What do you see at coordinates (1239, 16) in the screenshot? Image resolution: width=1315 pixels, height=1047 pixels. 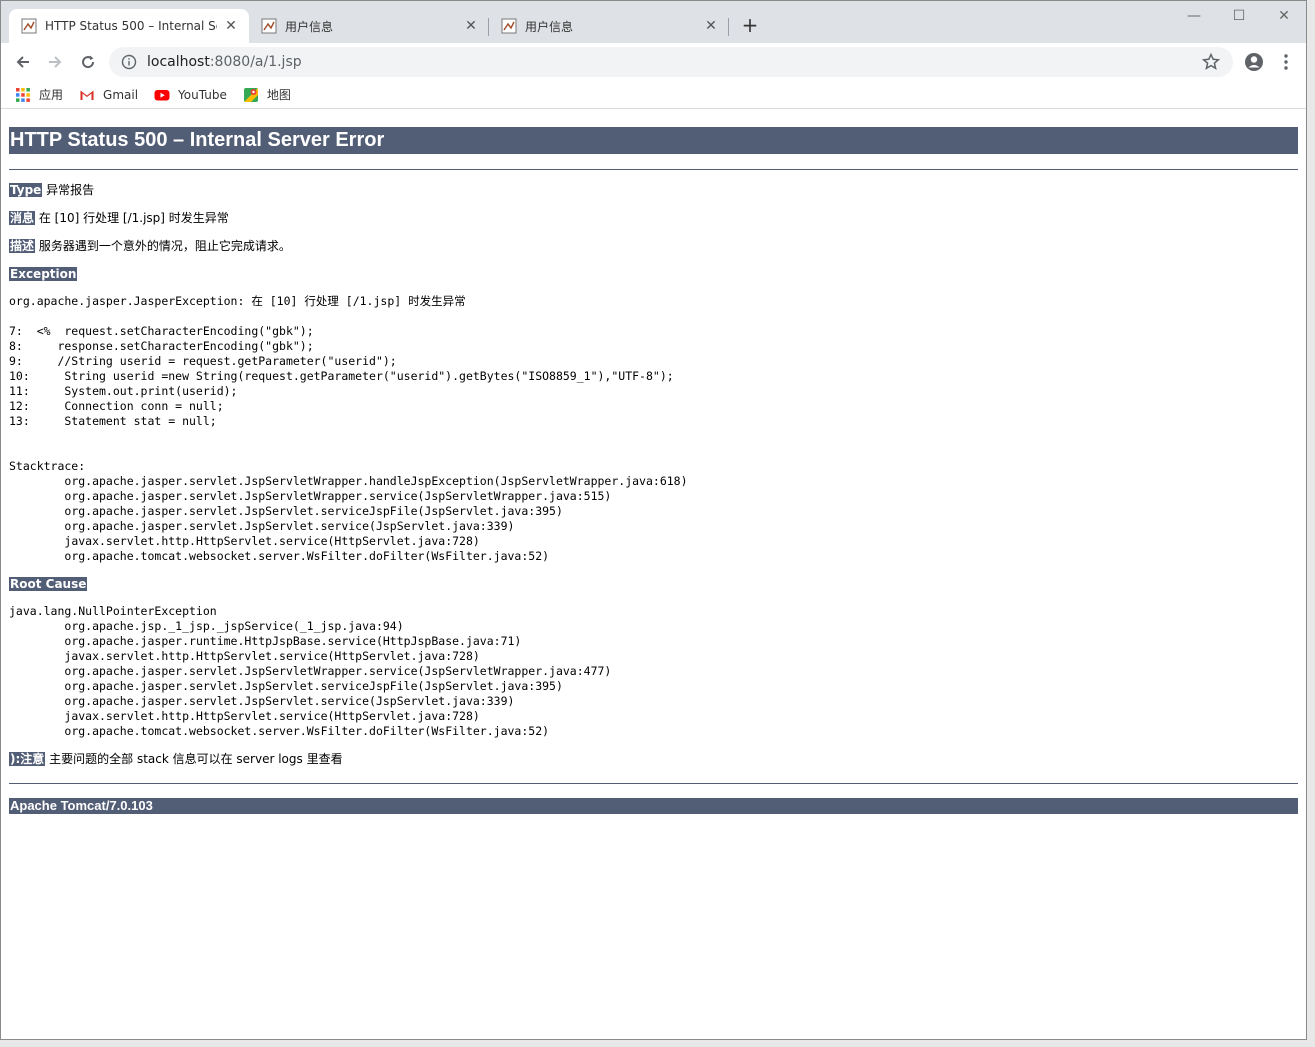 I see `maximize-icon: ☐` at bounding box center [1239, 16].